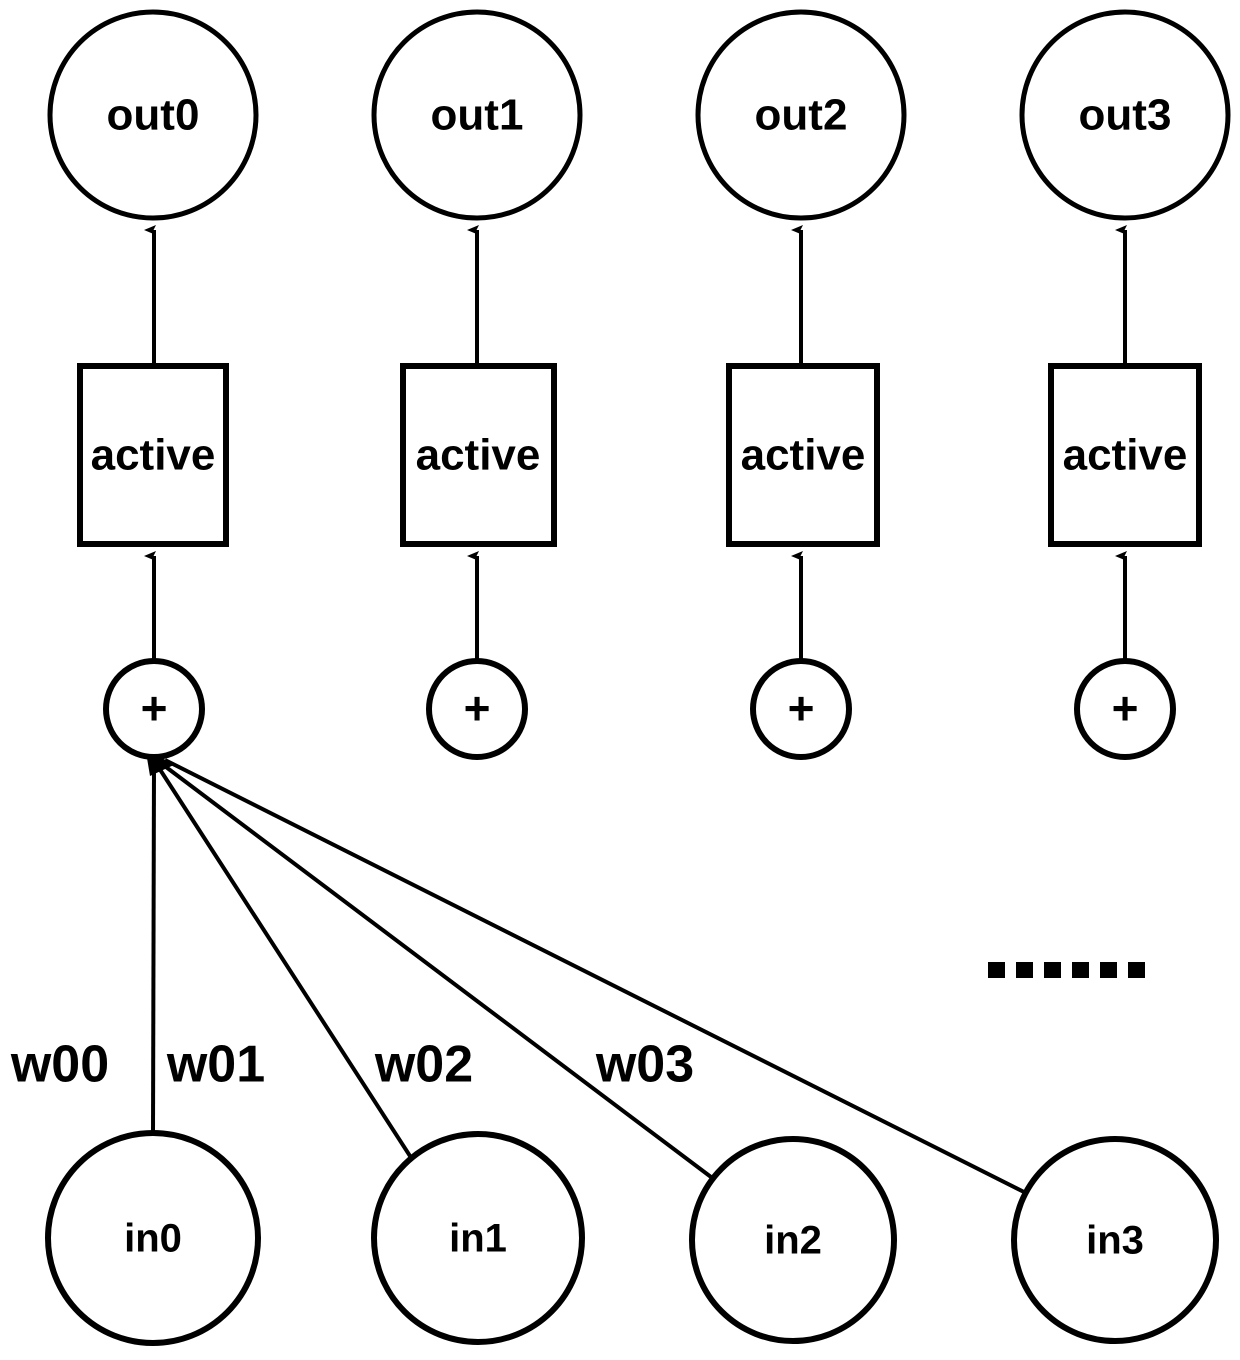 This screenshot has height=1360, width=1240. I want to click on sum-node-2: +, so click(801, 709).